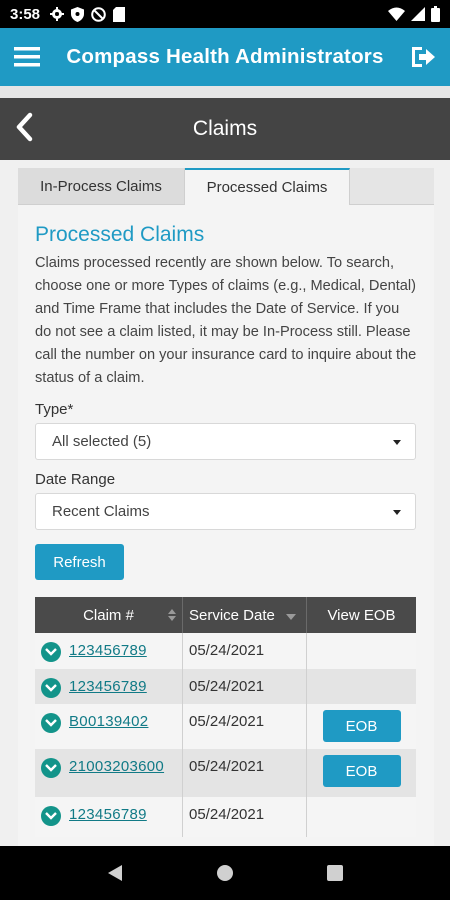 This screenshot has height=900, width=450. I want to click on system-nav-bar, so click(225, 873).